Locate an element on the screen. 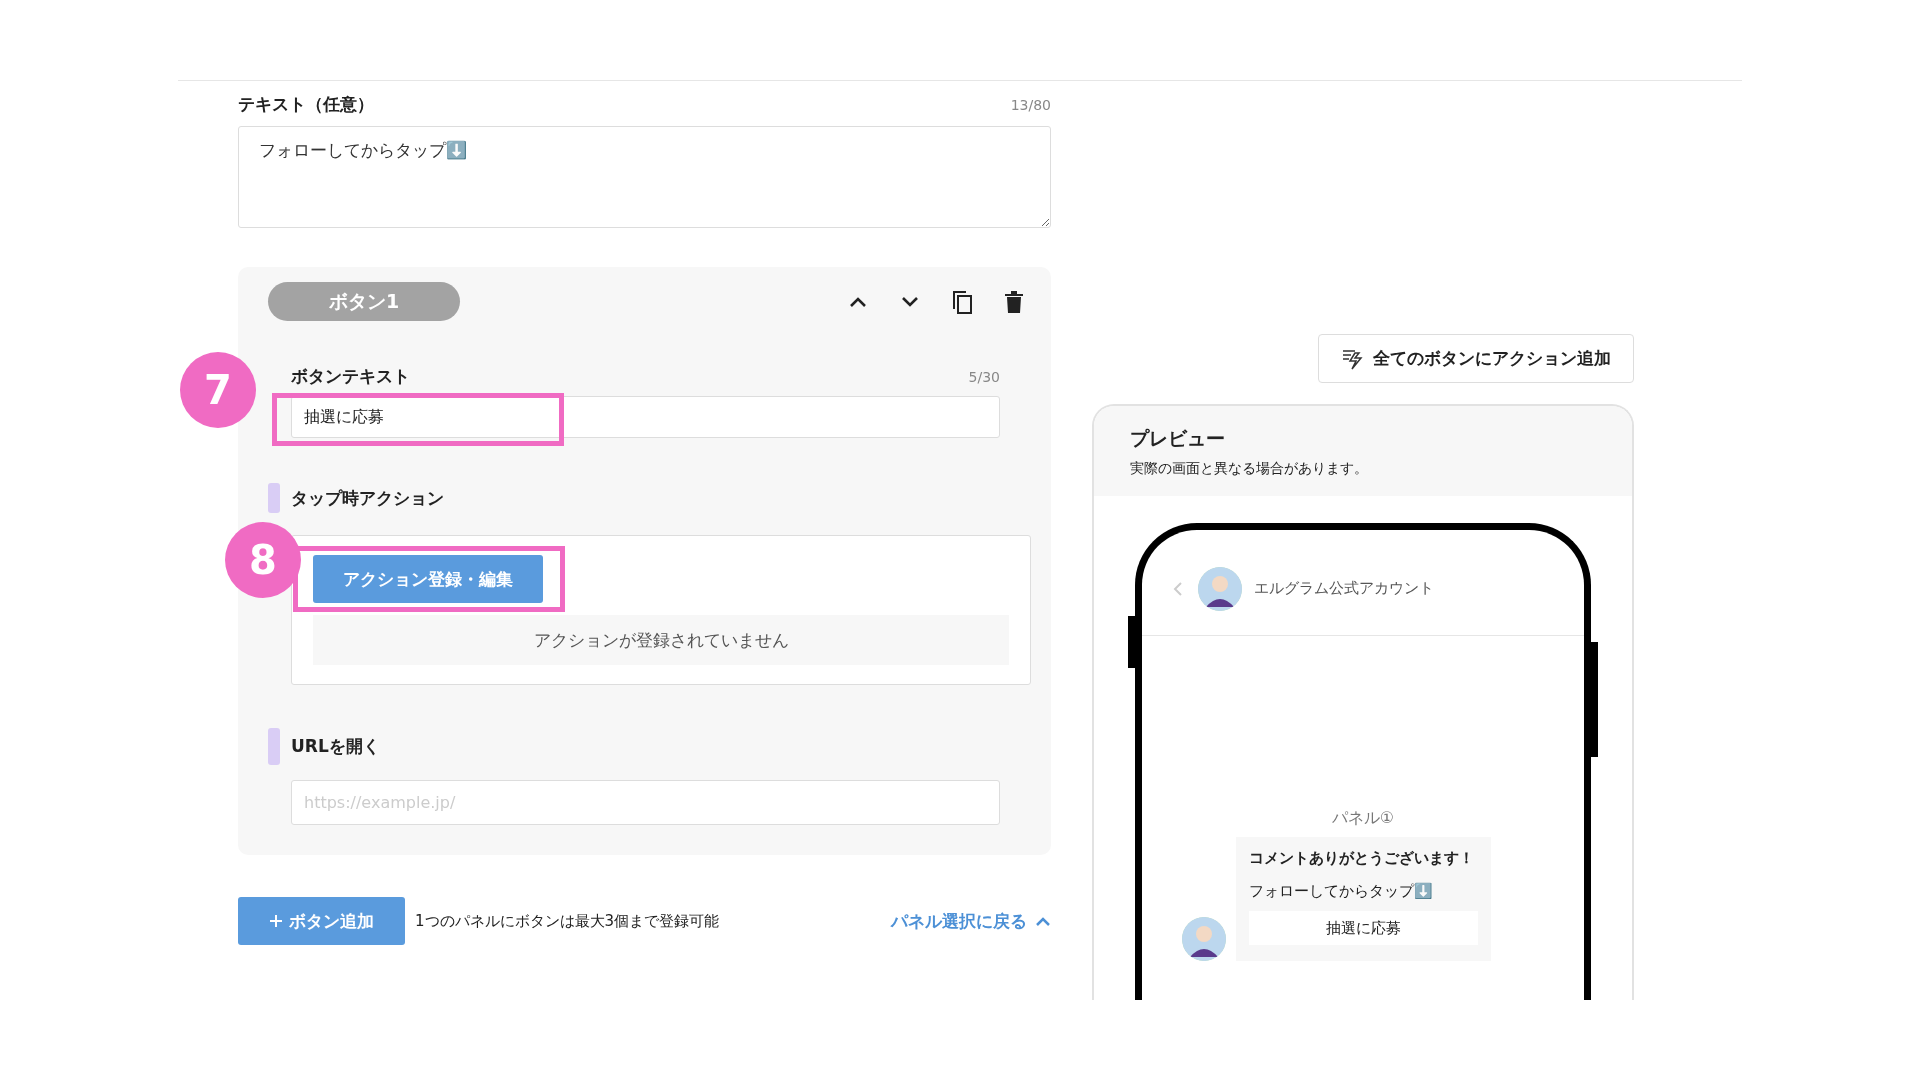 Image resolution: width=1920 pixels, height=1080 pixels. button-title-pill: ボタン1 is located at coordinates (364, 301).